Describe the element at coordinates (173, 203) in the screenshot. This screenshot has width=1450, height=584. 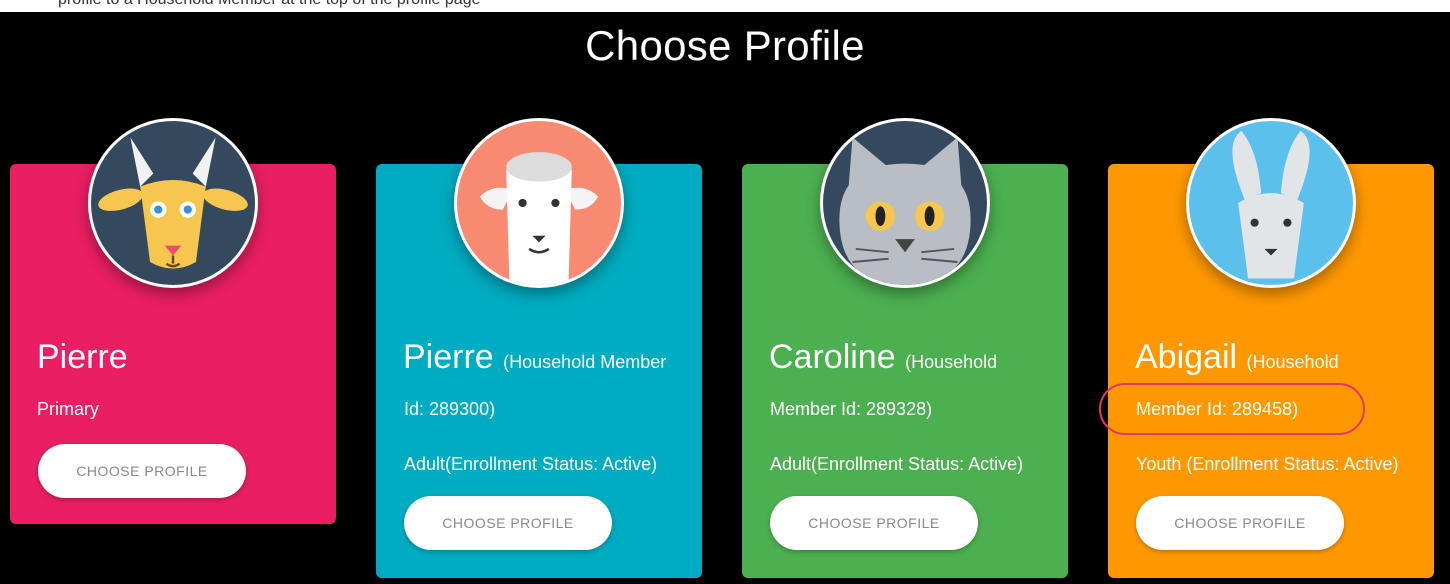
I see `goat-icon` at that location.